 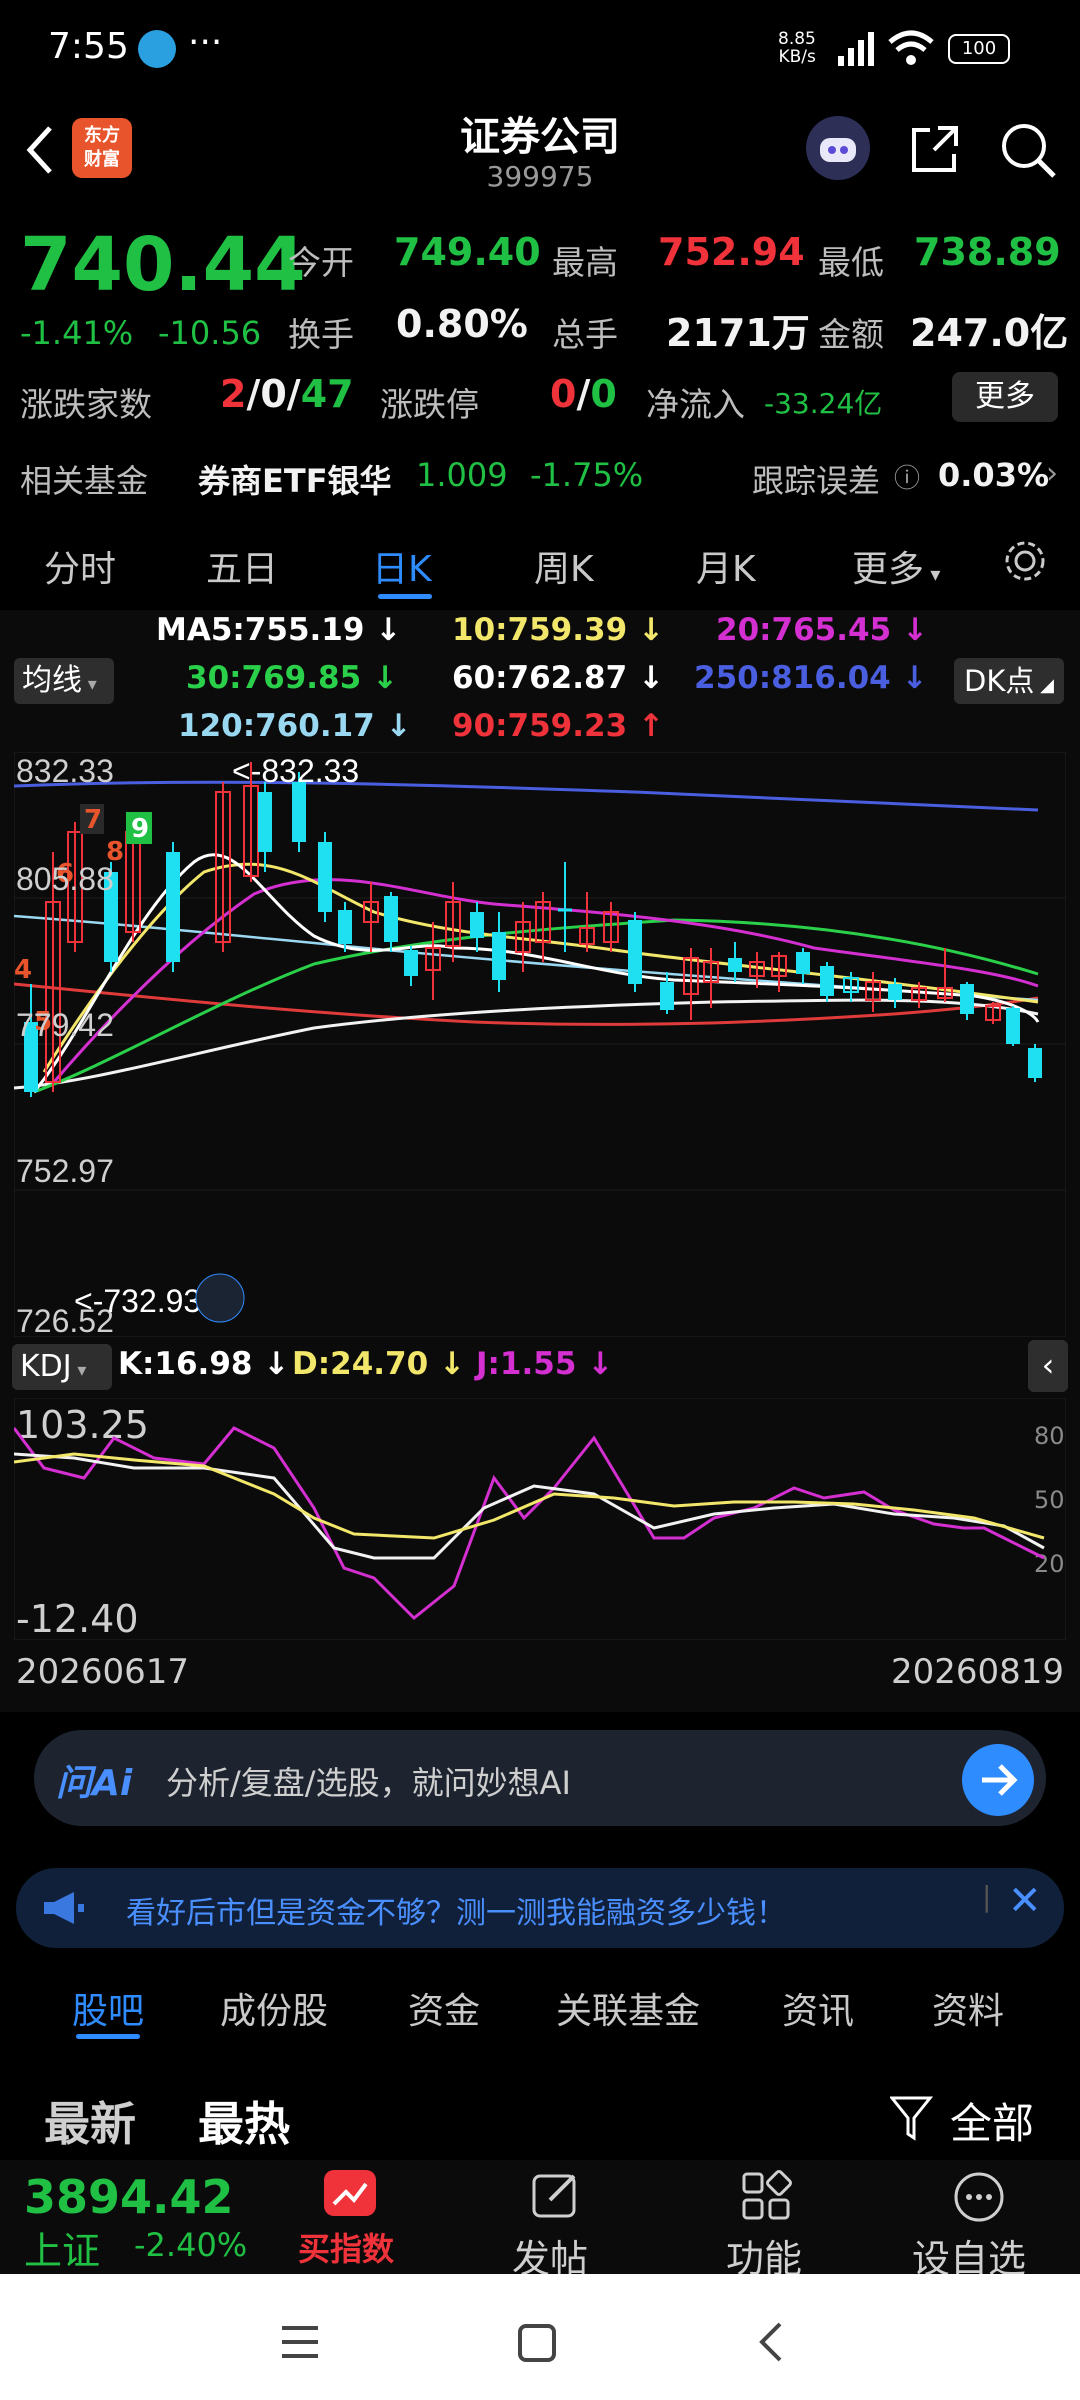 I want to click on related-fund-row: 相关基金 券商ETF银华 1.009 -1.75% 跟踪误差 ⓘ 0.03% ›, so click(x=540, y=478).